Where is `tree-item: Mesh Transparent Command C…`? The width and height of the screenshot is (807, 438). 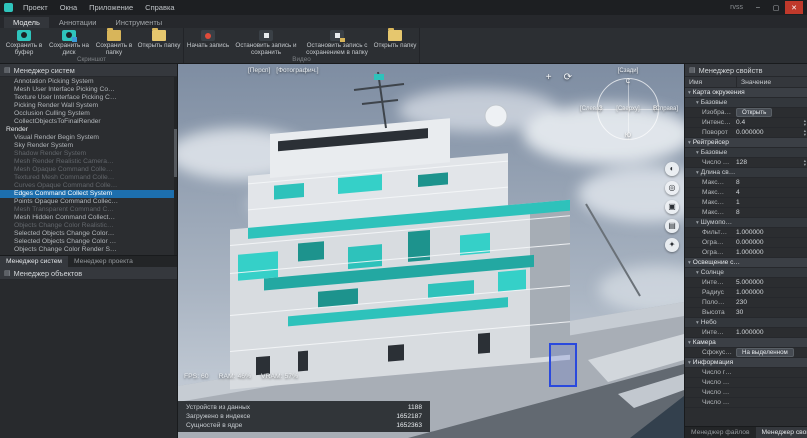 tree-item: Mesh Transparent Command C… is located at coordinates (88, 210).